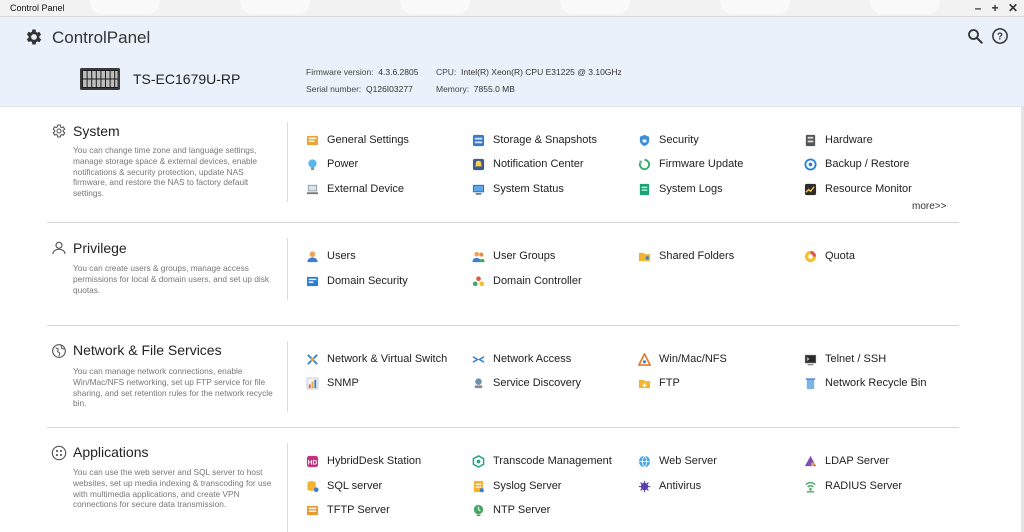  I want to click on radius-server-item: RADIUS Server, so click(853, 486).